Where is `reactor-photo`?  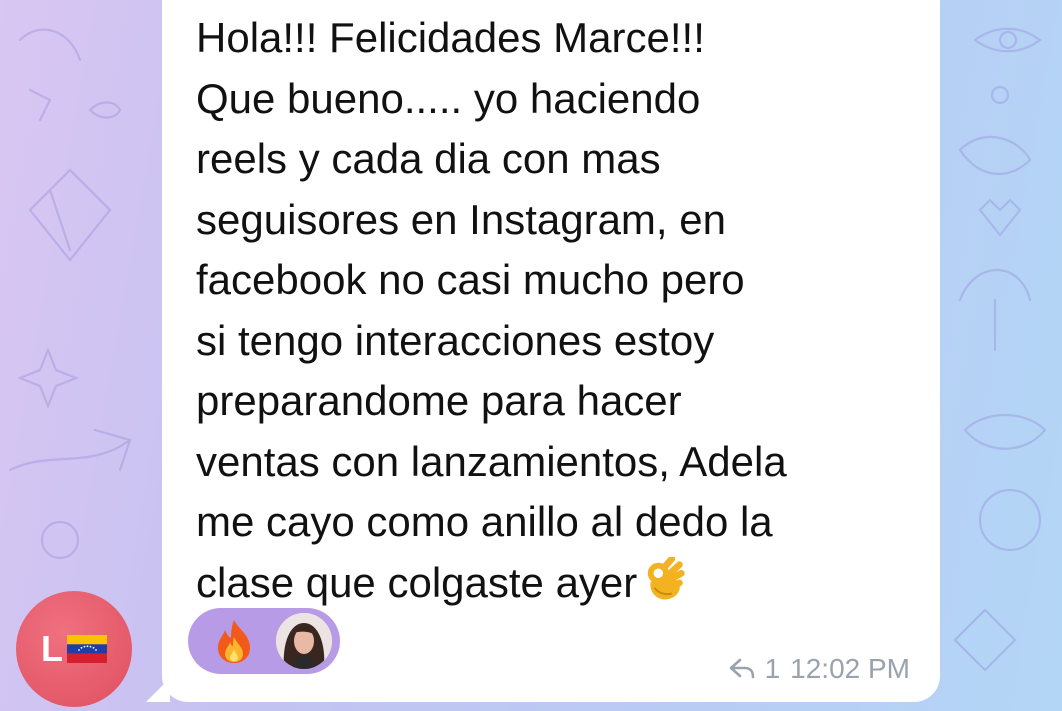 reactor-photo is located at coordinates (304, 641).